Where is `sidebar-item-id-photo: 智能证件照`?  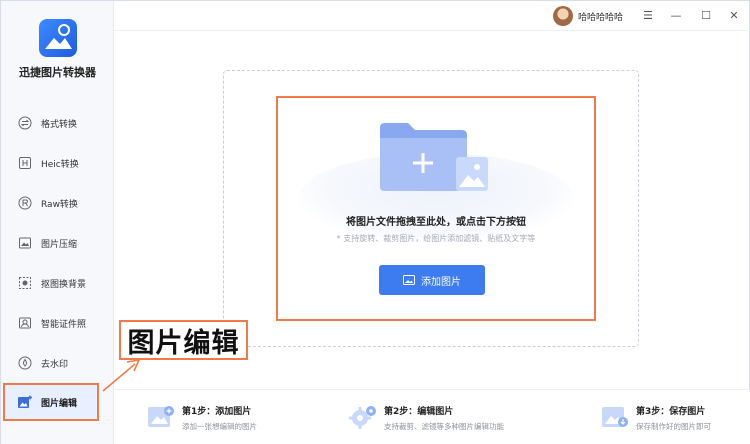
sidebar-item-id-photo: 智能证件照 is located at coordinates (57, 323).